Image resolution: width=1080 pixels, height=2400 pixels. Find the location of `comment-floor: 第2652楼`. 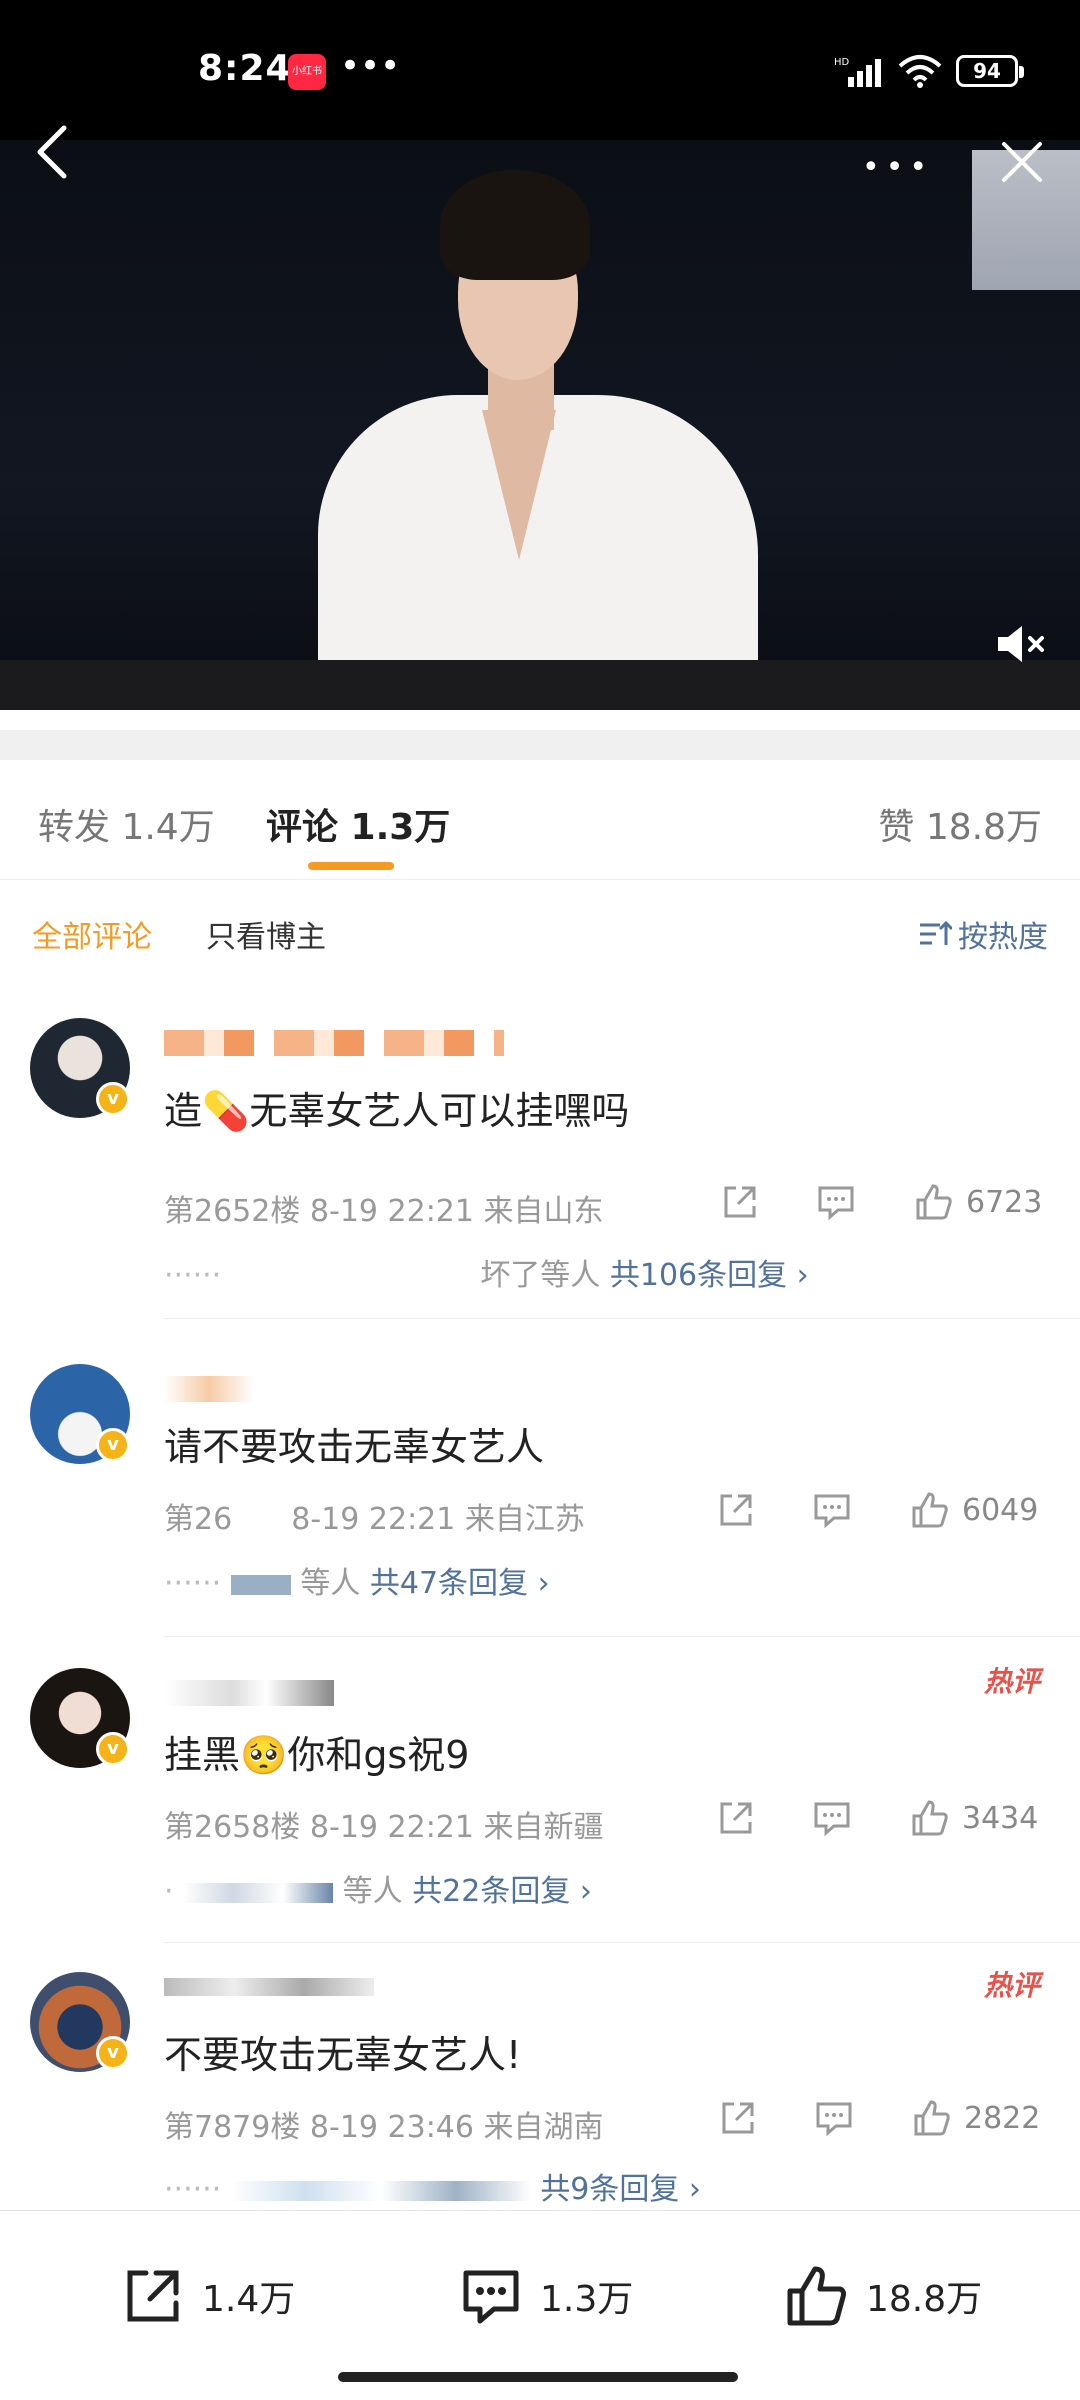

comment-floor: 第2652楼 is located at coordinates (232, 1211).